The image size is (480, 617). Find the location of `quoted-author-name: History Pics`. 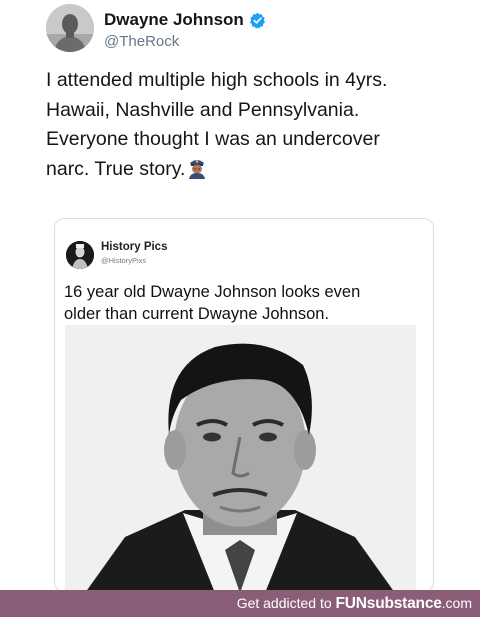

quoted-author-name: History Pics is located at coordinates (134, 247).